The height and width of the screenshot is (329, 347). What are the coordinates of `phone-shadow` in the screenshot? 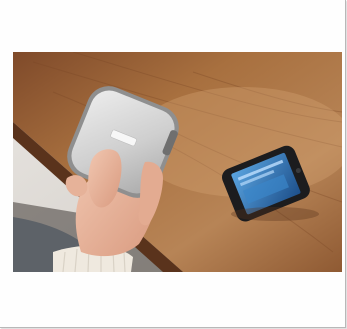 It's located at (275, 214).